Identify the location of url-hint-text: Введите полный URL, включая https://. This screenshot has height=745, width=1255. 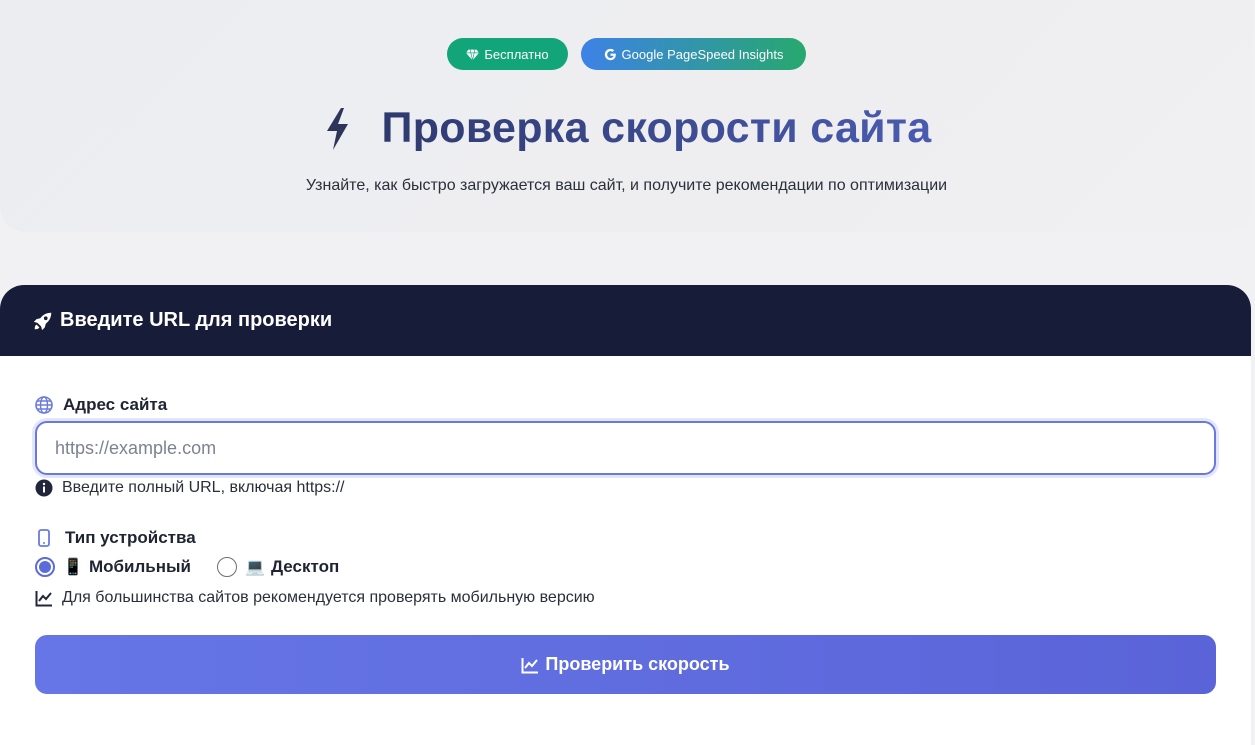
(203, 487).